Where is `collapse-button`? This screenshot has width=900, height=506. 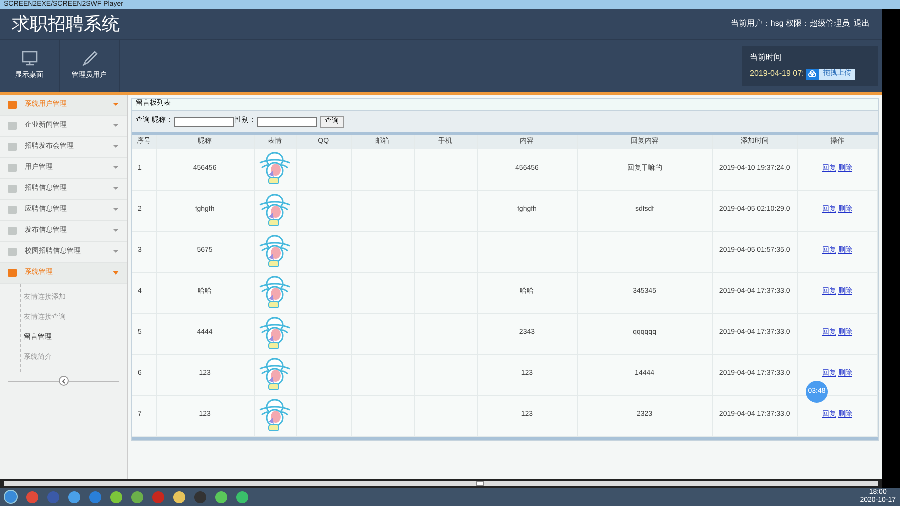 collapse-button is located at coordinates (63, 381).